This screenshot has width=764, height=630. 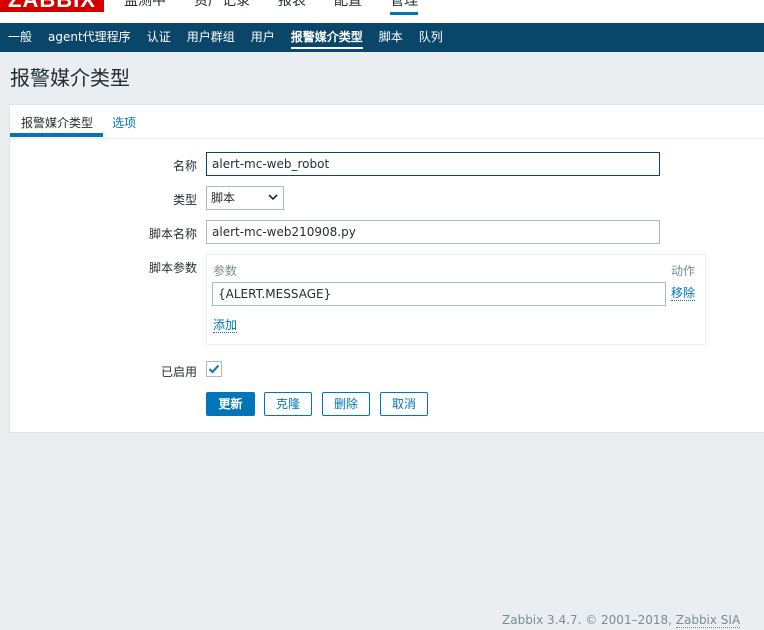 I want to click on enabled-checkbox, so click(x=214, y=369).